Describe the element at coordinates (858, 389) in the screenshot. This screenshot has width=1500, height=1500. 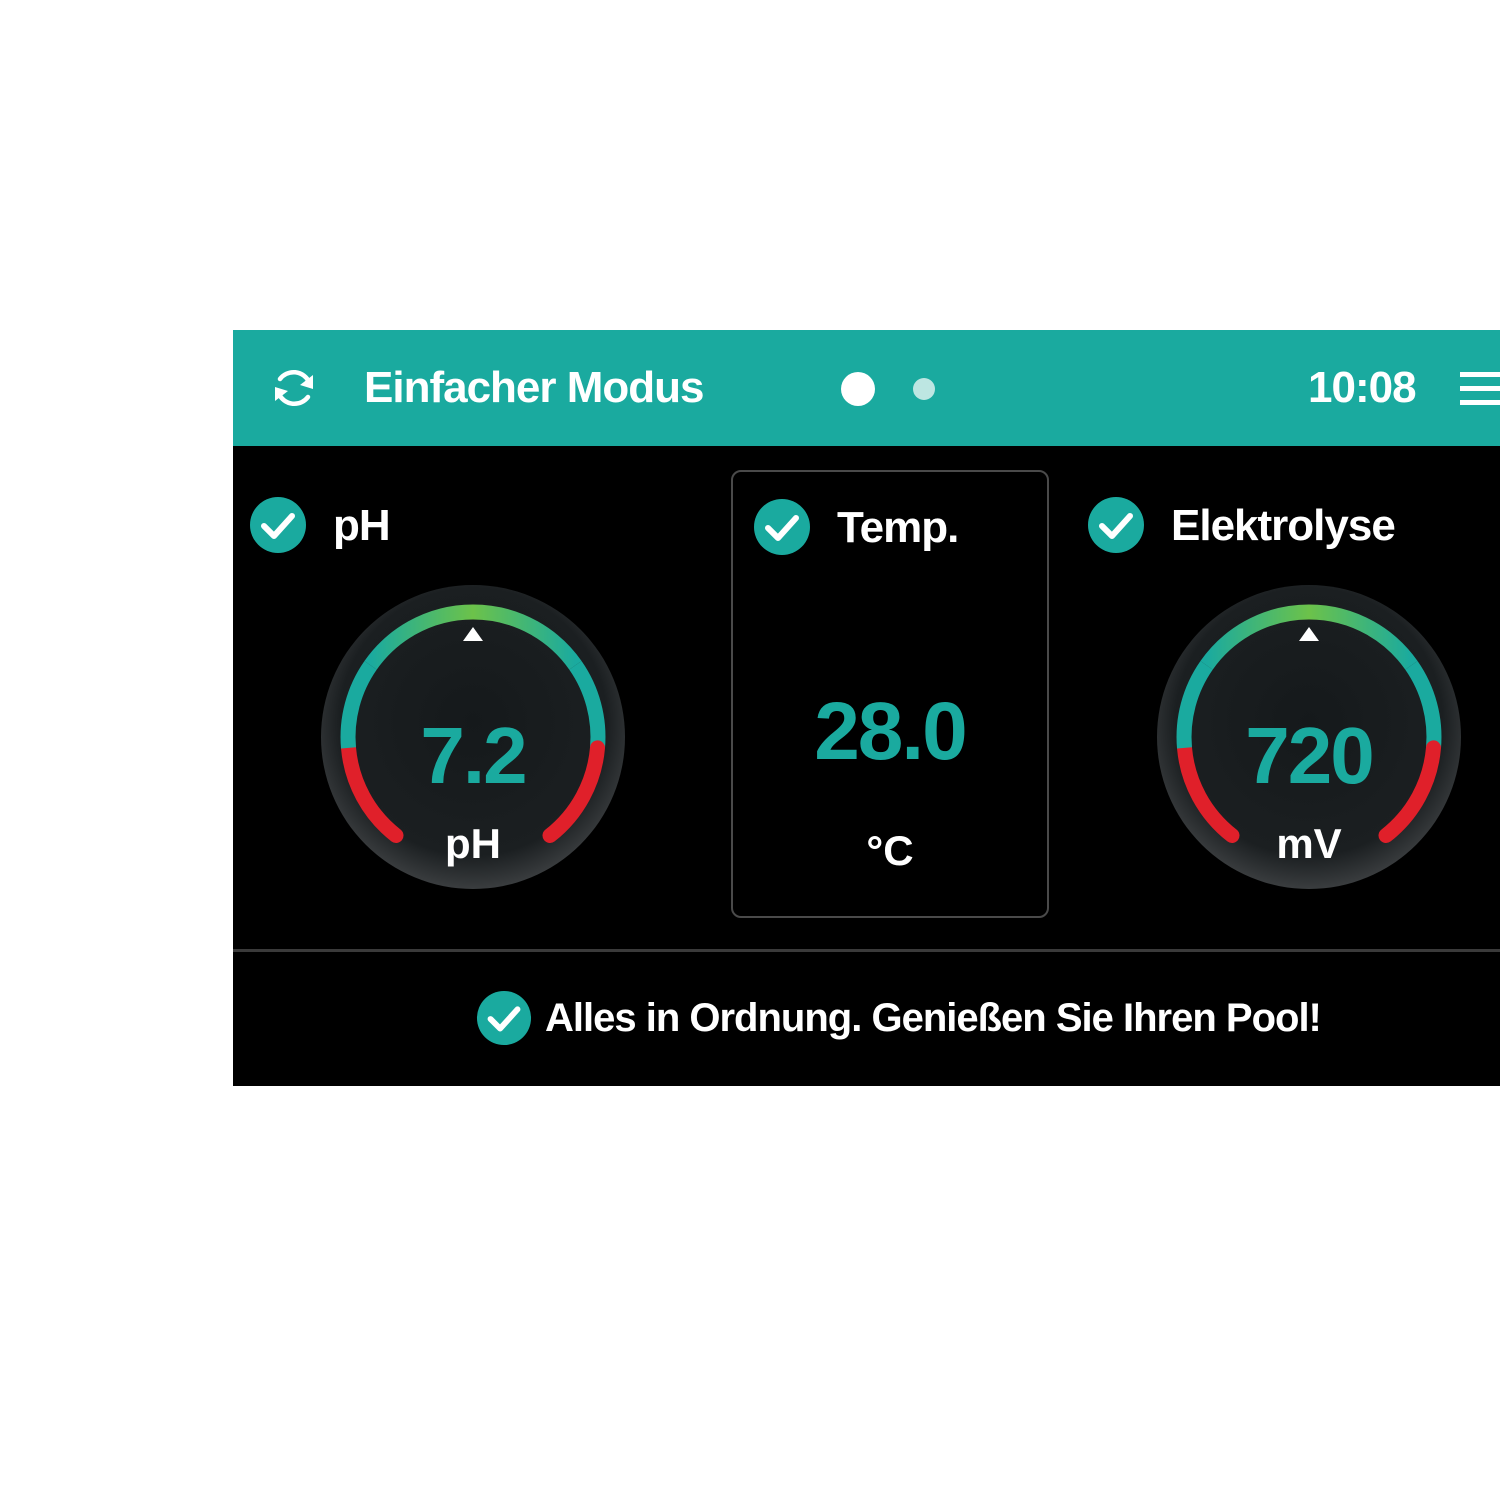
I see `page-indicator-dot-active` at that location.